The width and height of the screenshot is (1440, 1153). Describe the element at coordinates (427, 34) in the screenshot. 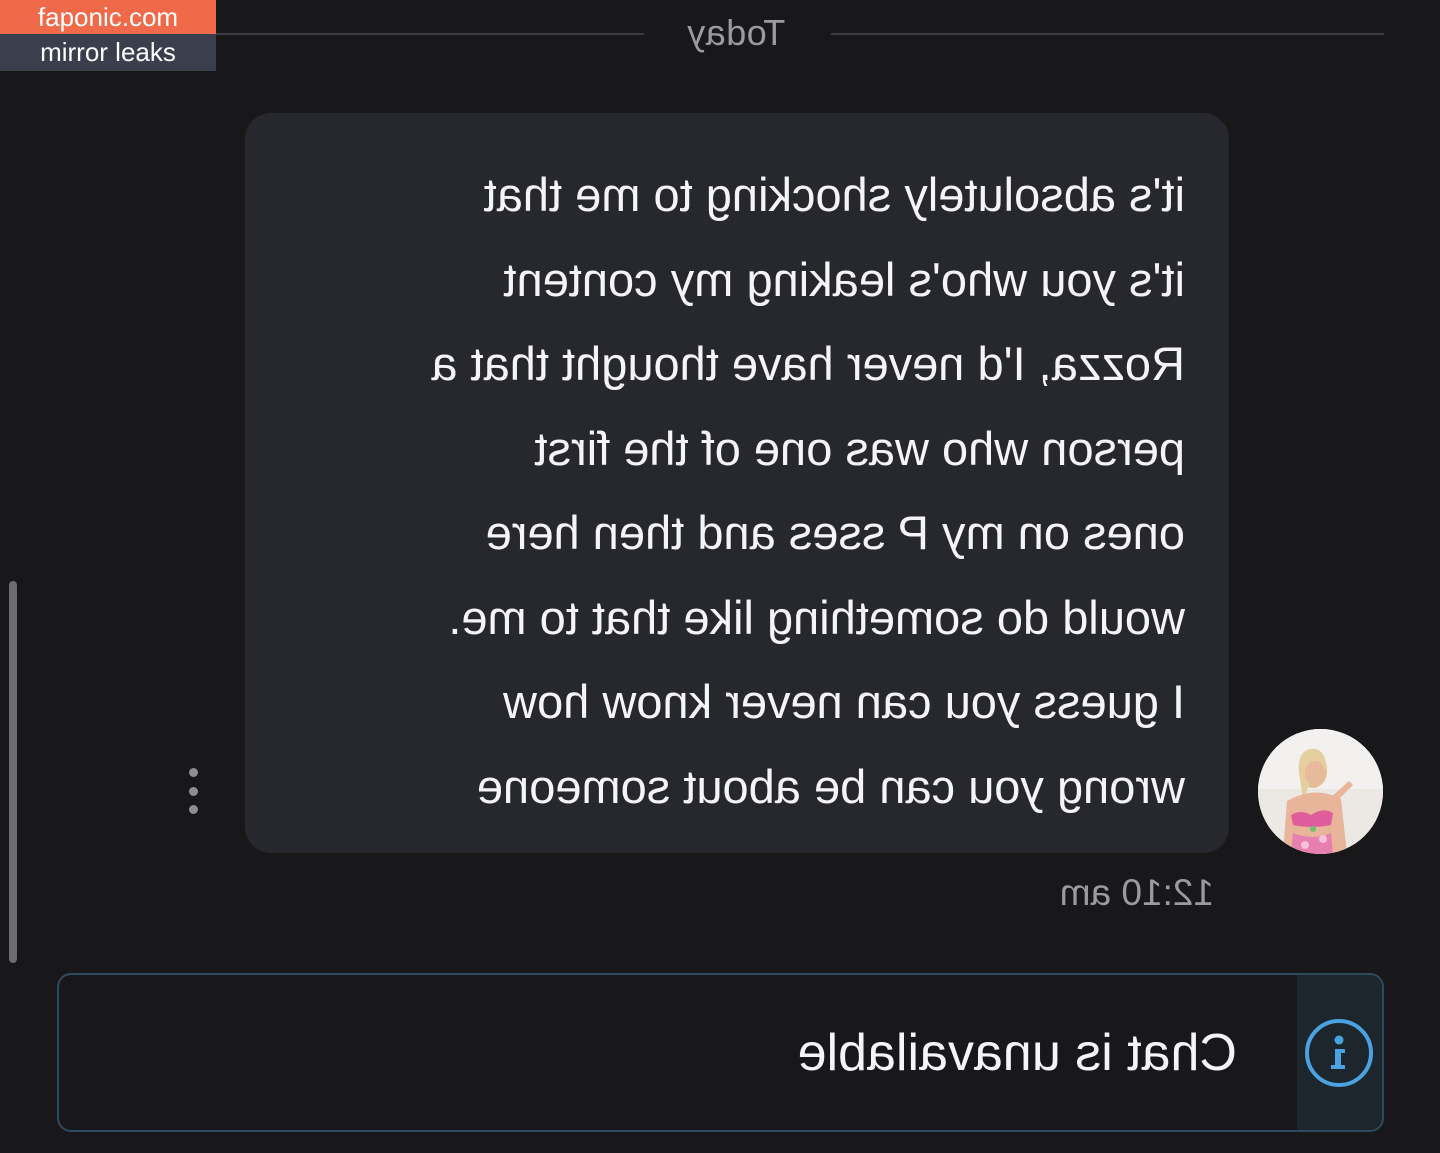

I see `date-divider-line-right` at that location.